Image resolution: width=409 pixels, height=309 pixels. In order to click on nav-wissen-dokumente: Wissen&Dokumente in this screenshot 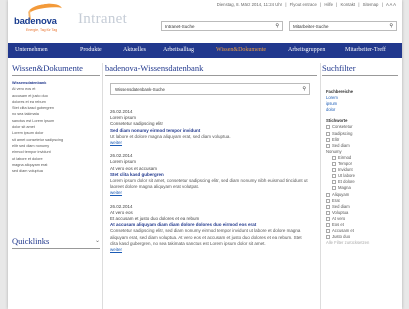, I will do `click(241, 50)`.